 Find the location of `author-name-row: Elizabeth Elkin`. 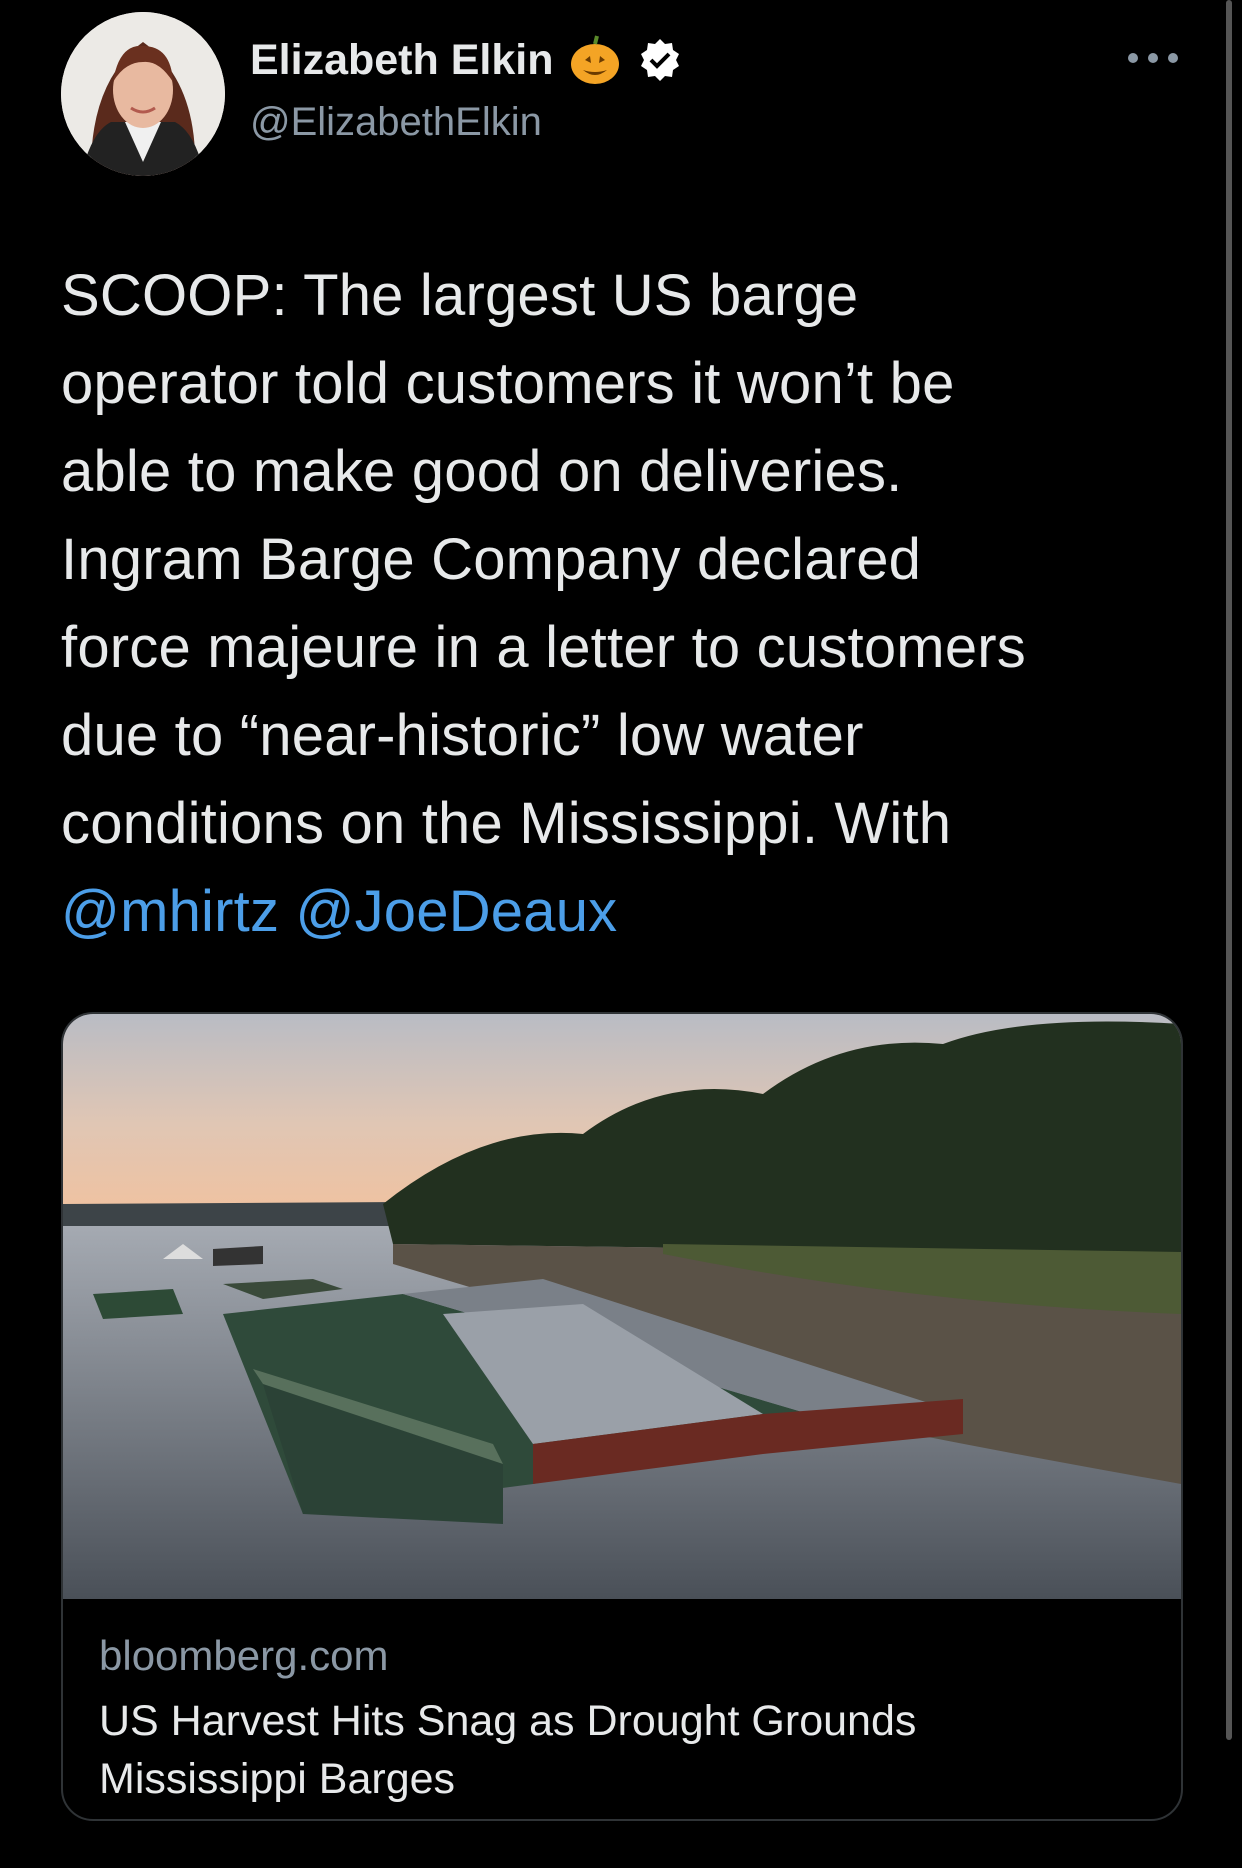

author-name-row: Elizabeth Elkin is located at coordinates (466, 60).